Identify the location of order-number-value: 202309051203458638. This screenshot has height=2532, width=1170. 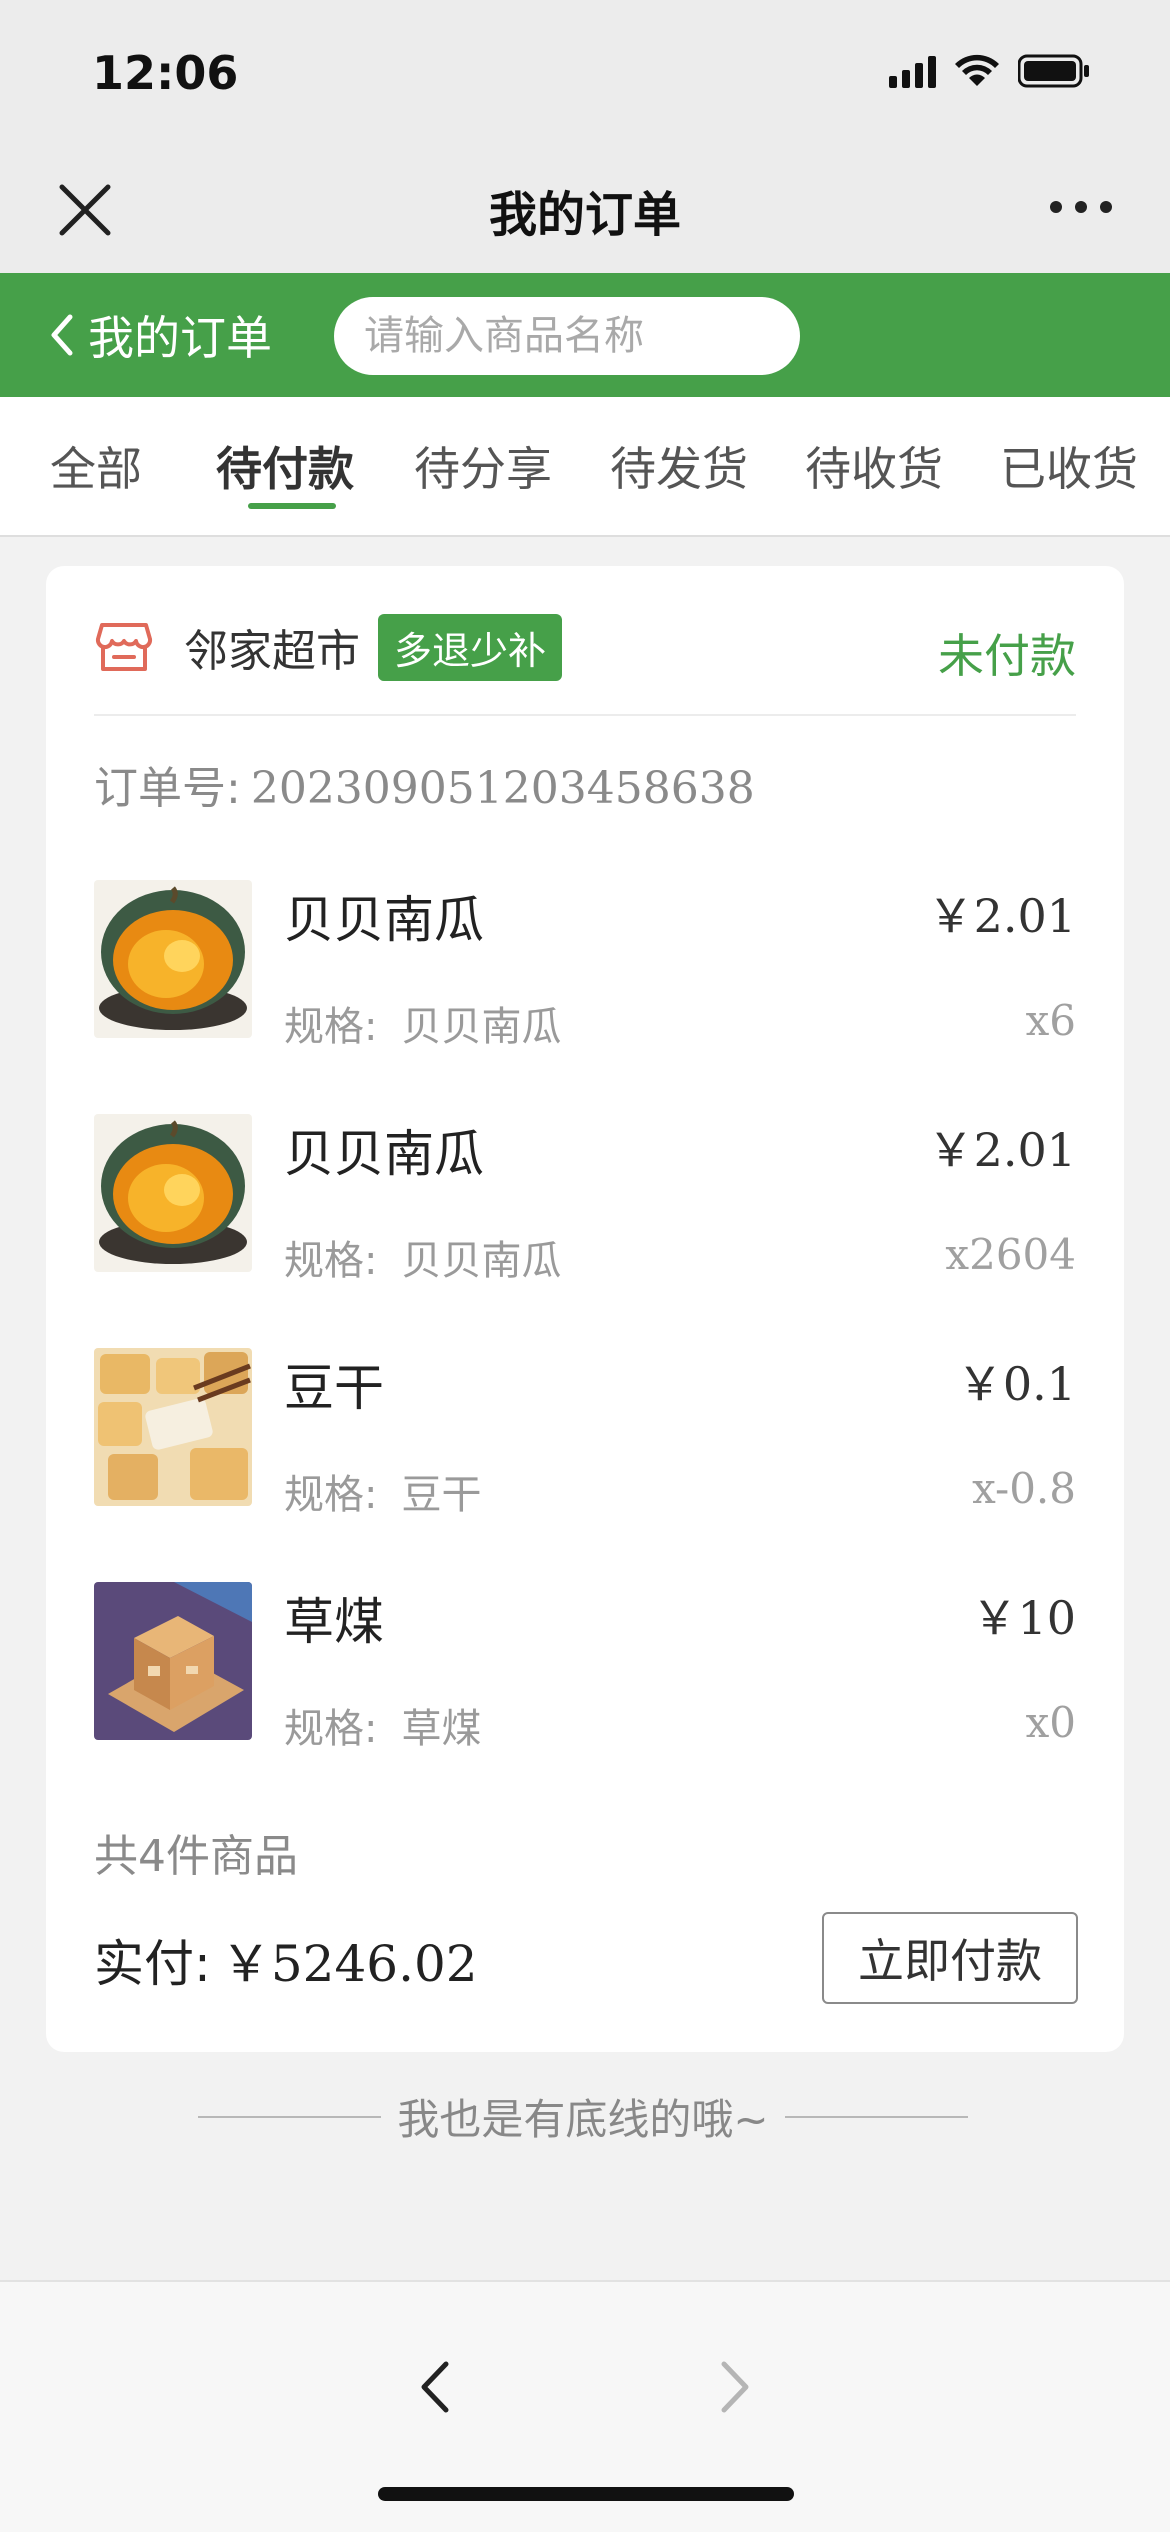
(502, 788).